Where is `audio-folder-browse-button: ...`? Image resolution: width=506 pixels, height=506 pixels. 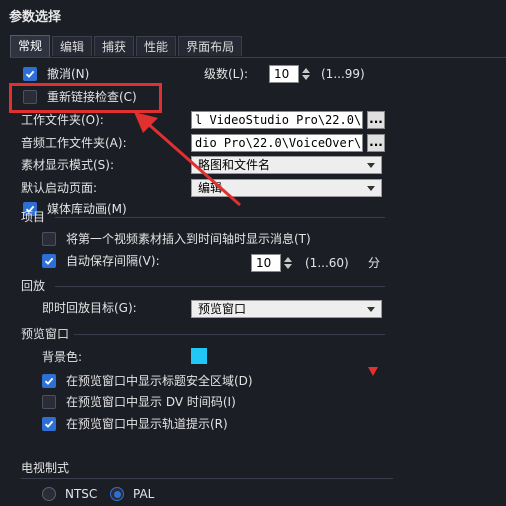
audio-folder-browse-button: ... is located at coordinates (376, 143).